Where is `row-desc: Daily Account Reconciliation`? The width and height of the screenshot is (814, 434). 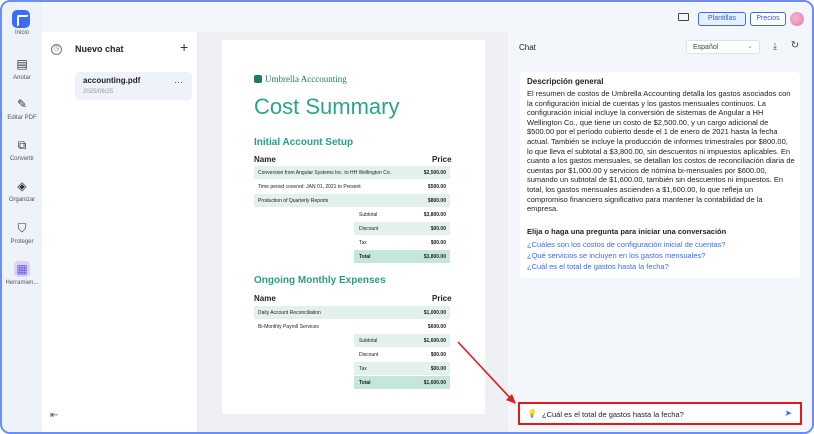
row-desc: Daily Account Reconciliation is located at coordinates (289, 313).